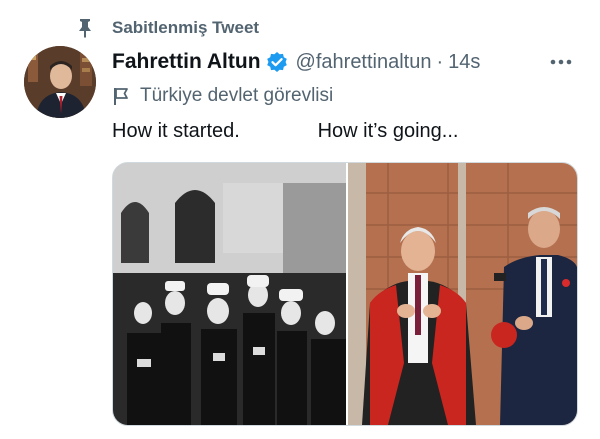  What do you see at coordinates (186, 27) in the screenshot?
I see `pinned-label: Sabitlenmiş Tweet` at bounding box center [186, 27].